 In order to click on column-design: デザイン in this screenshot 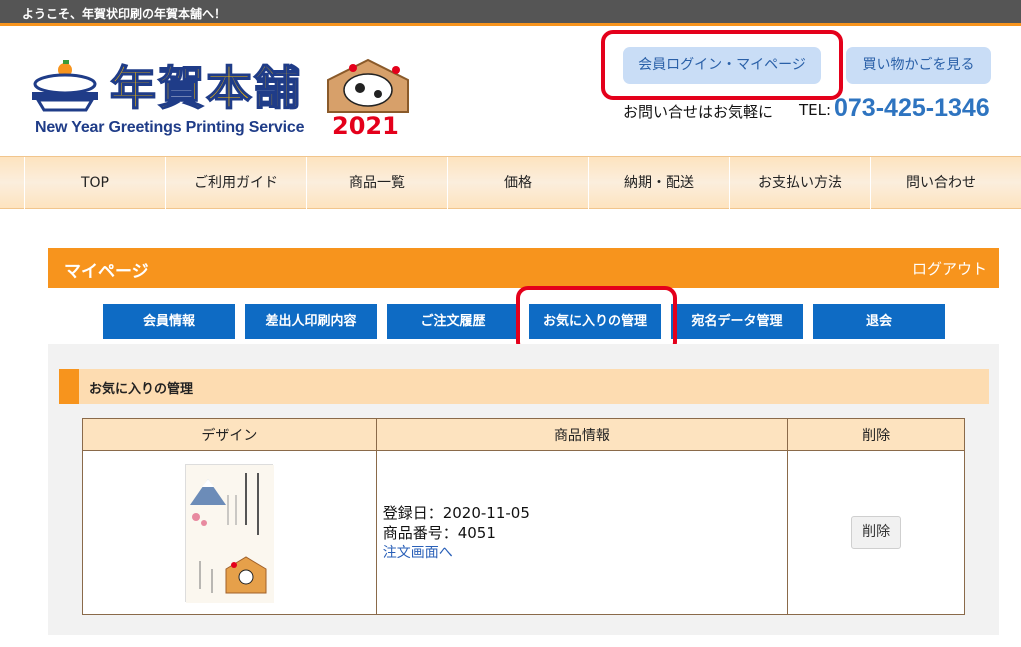, I will do `click(229, 434)`.